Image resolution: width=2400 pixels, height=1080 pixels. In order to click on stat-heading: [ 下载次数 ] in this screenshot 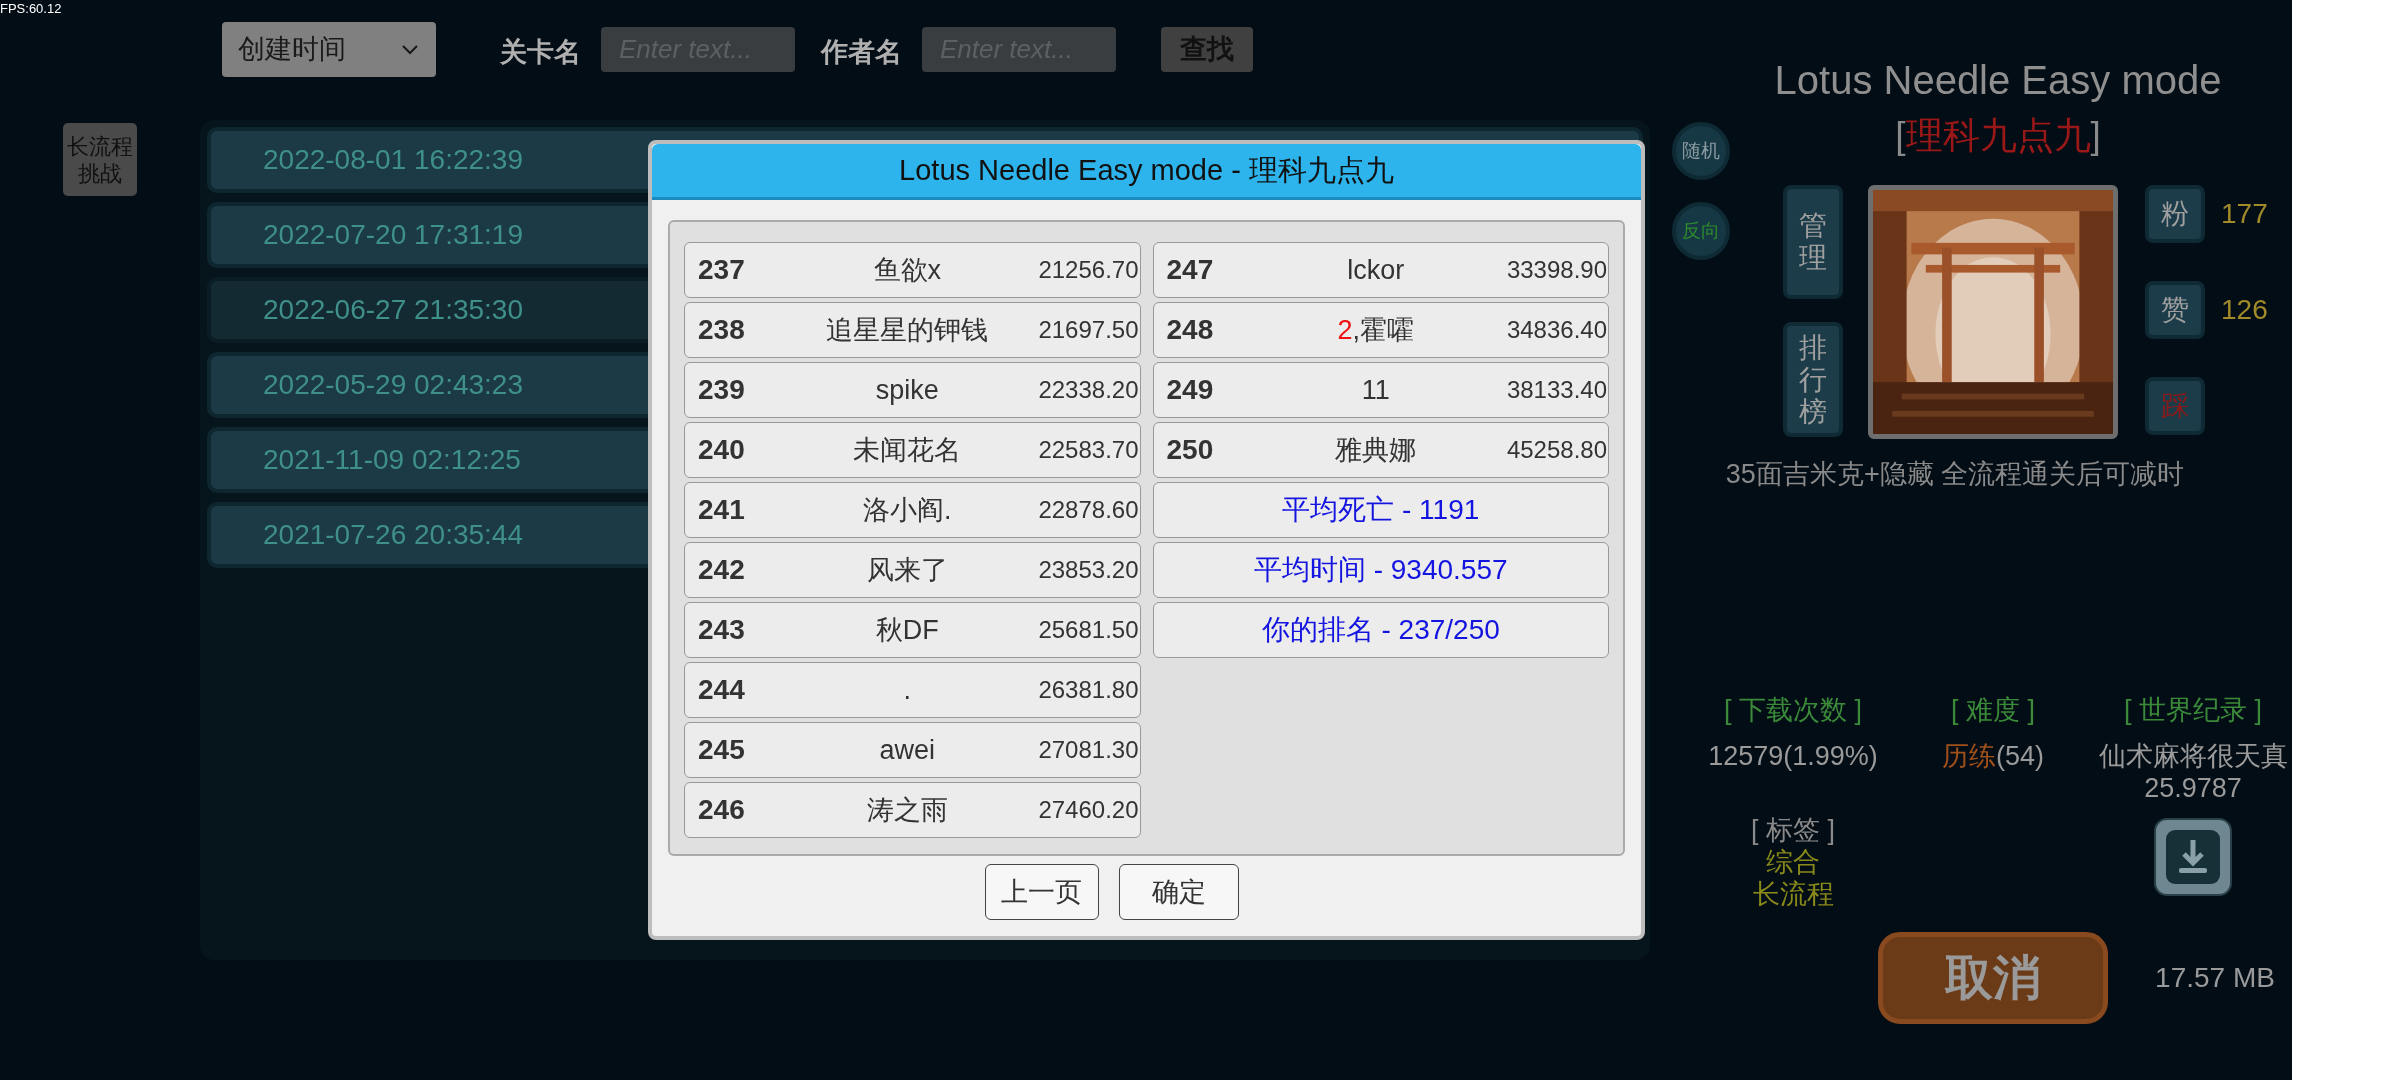, I will do `click(1793, 710)`.